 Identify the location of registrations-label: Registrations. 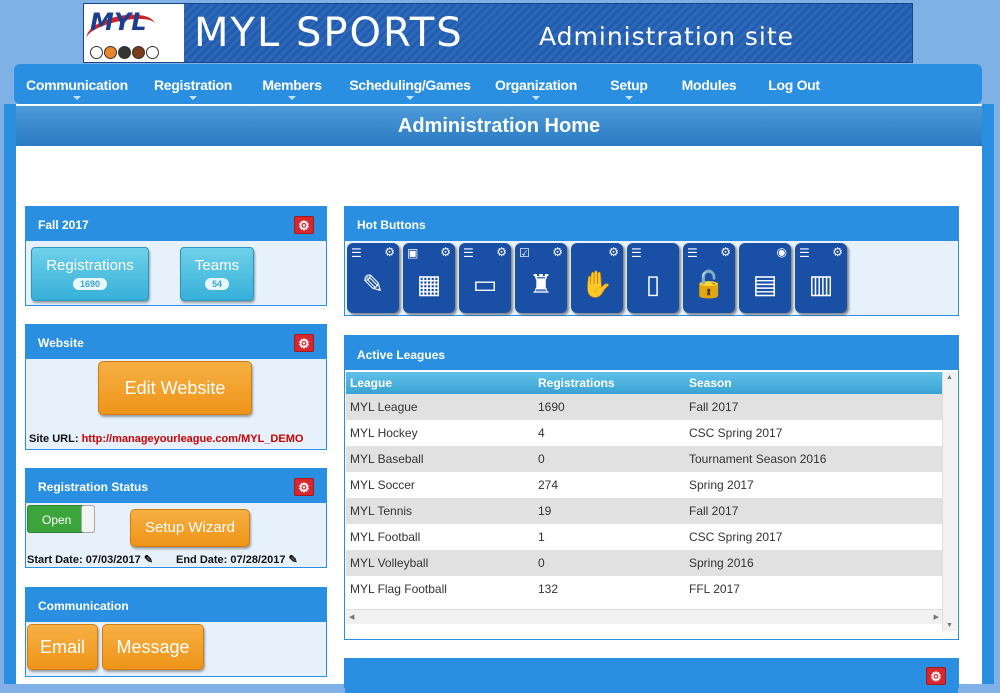
(90, 265).